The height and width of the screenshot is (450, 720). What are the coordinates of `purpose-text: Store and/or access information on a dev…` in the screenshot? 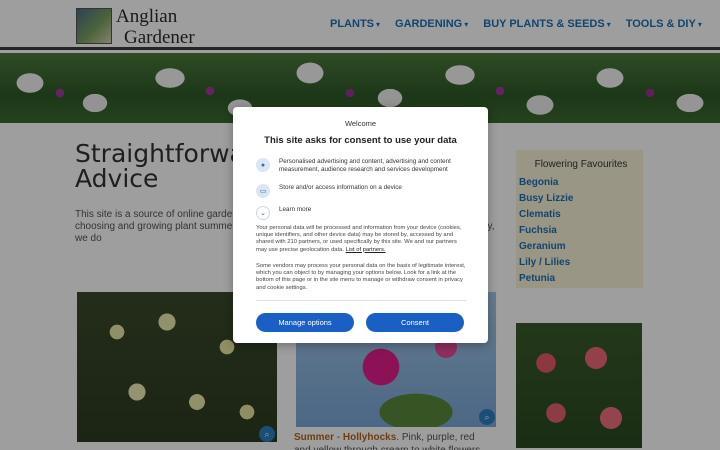 It's located at (340, 187).